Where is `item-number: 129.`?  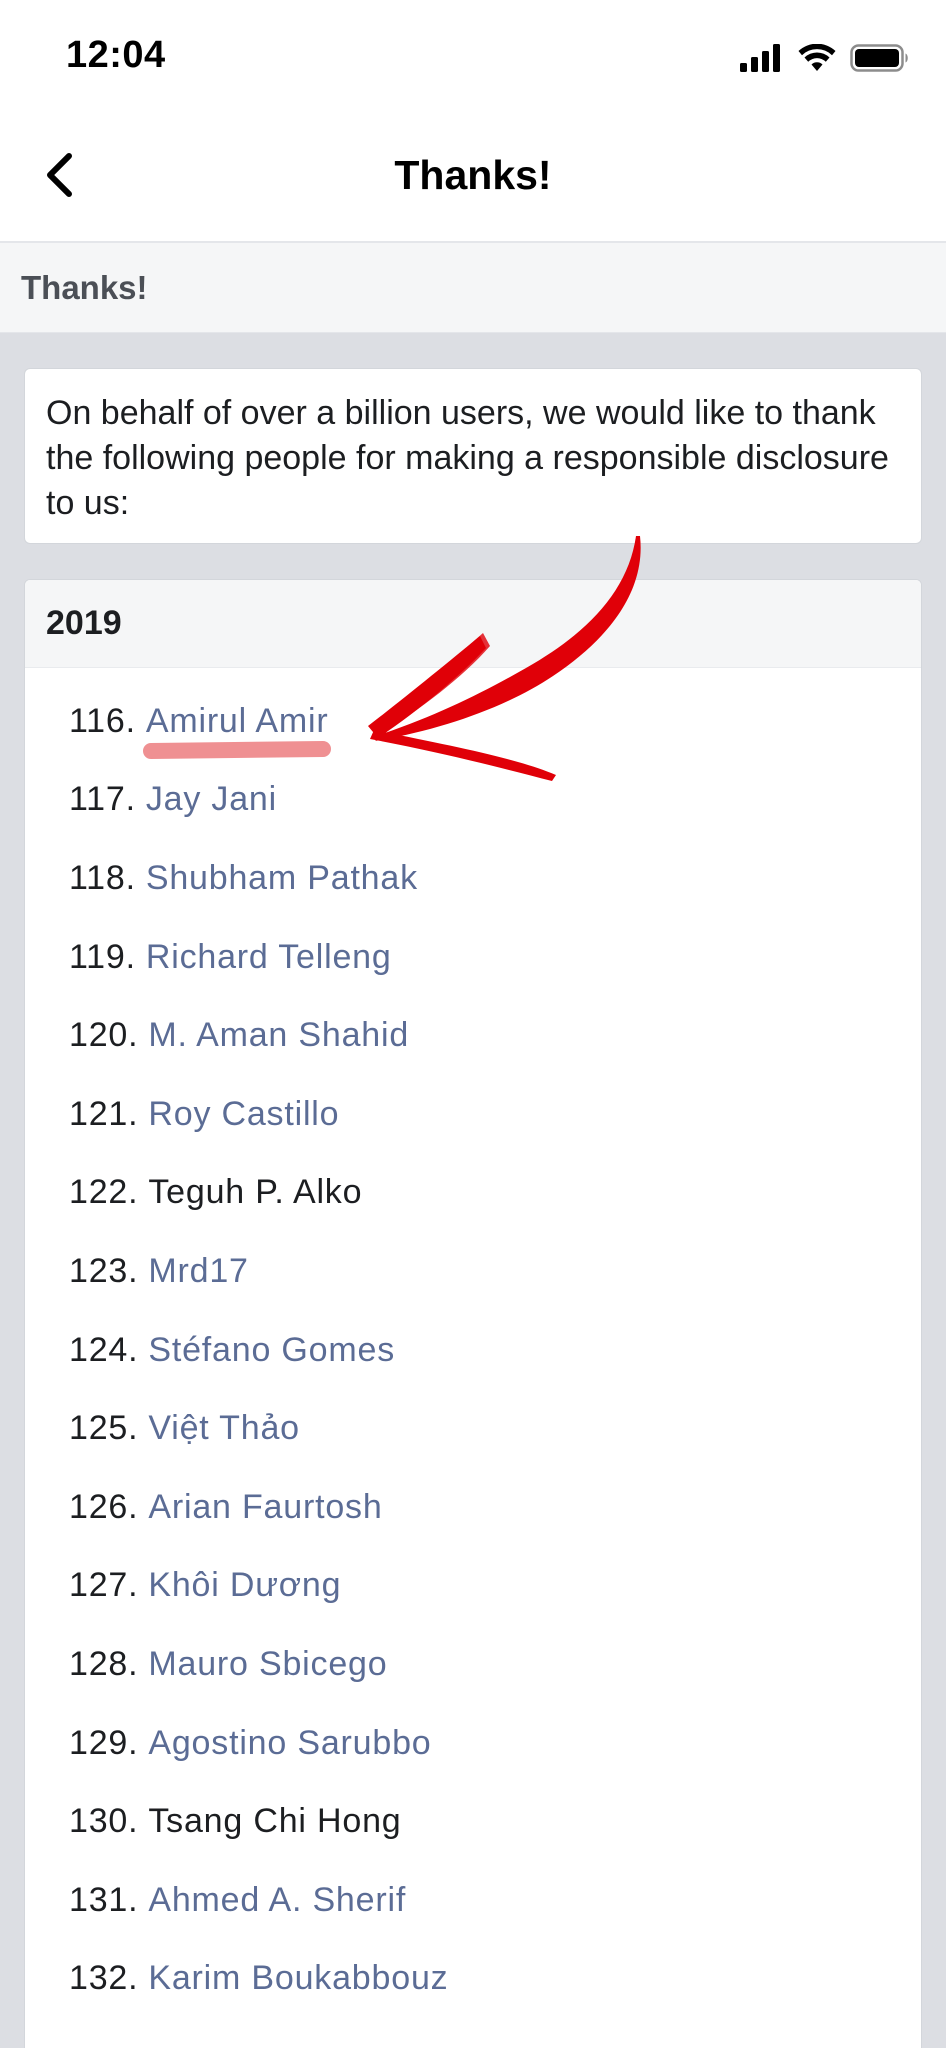
item-number: 129. is located at coordinates (104, 1742).